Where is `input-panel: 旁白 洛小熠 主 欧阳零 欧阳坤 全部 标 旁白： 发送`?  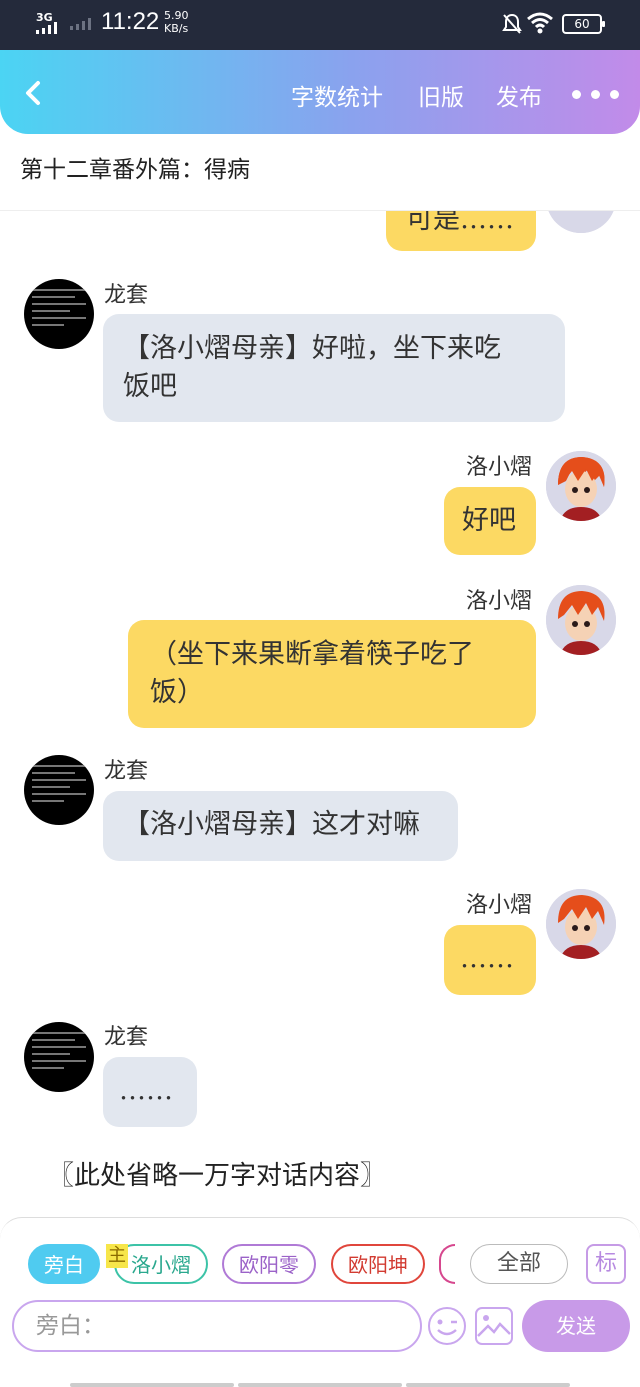 input-panel: 旁白 洛小熠 主 欧阳零 欧阳坤 全部 标 旁白： 发送 is located at coordinates (320, 1302).